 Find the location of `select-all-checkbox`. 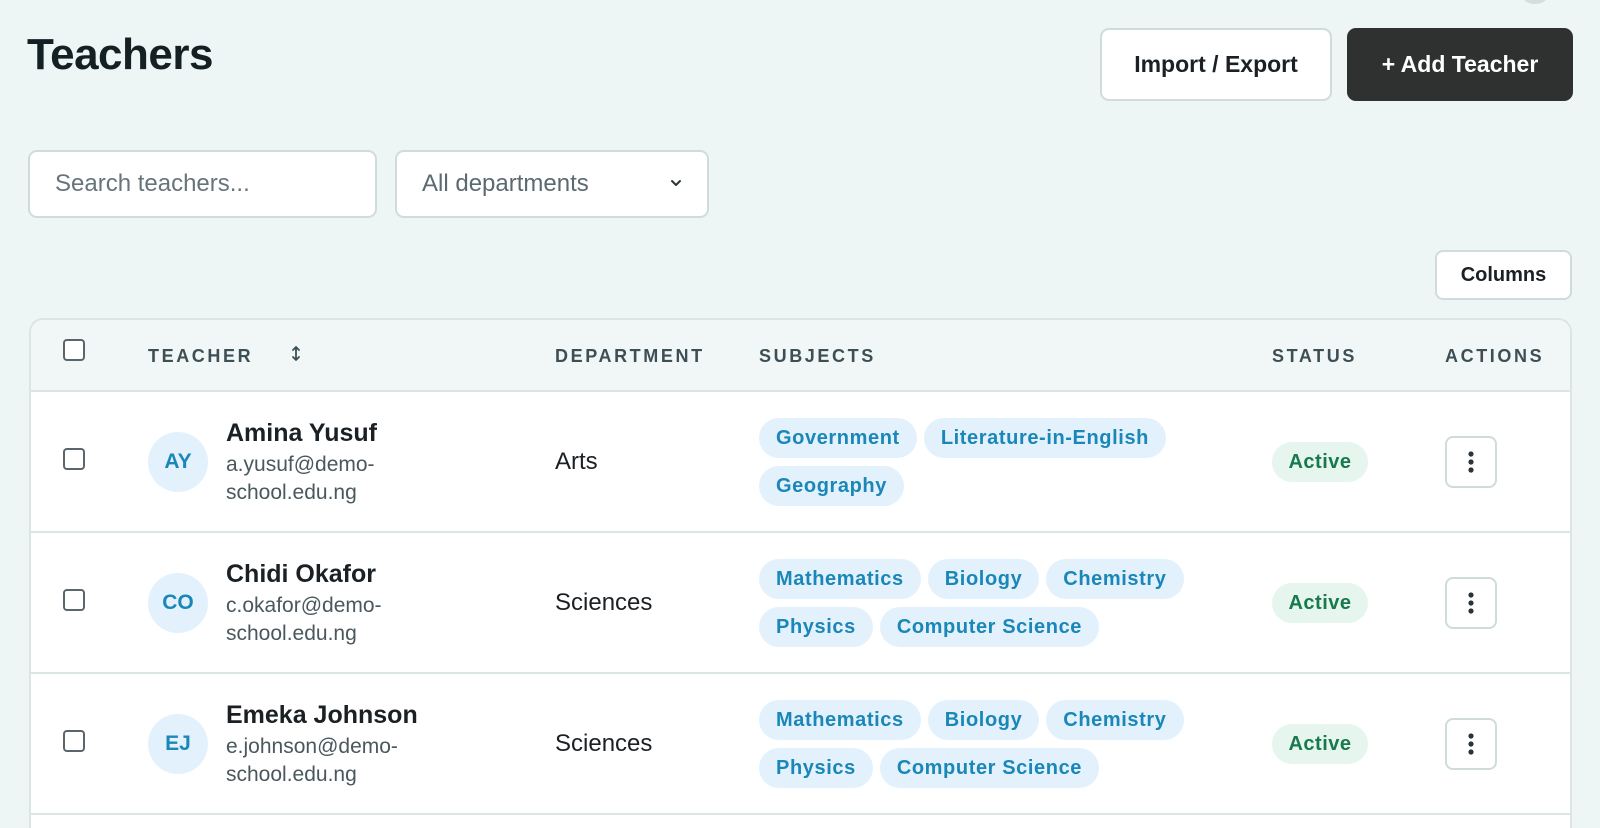

select-all-checkbox is located at coordinates (74, 350).